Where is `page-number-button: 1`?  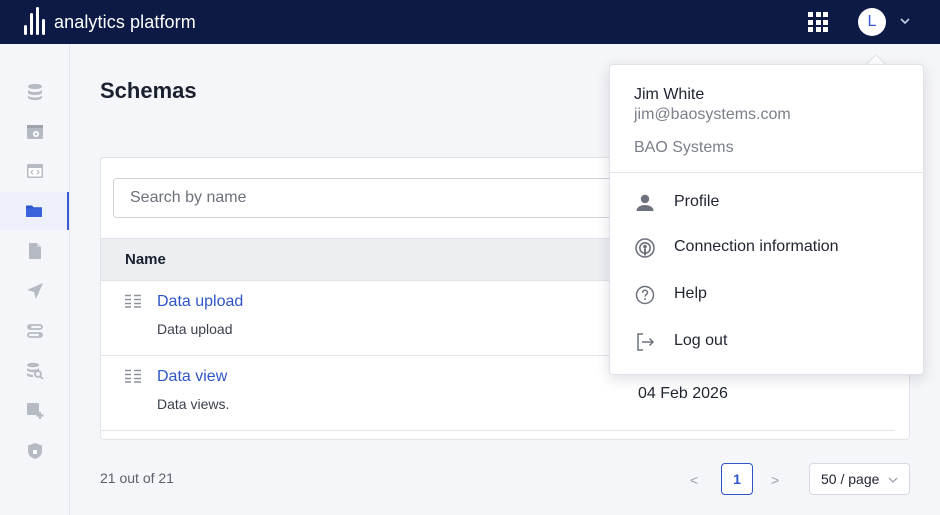 page-number-button: 1 is located at coordinates (737, 479).